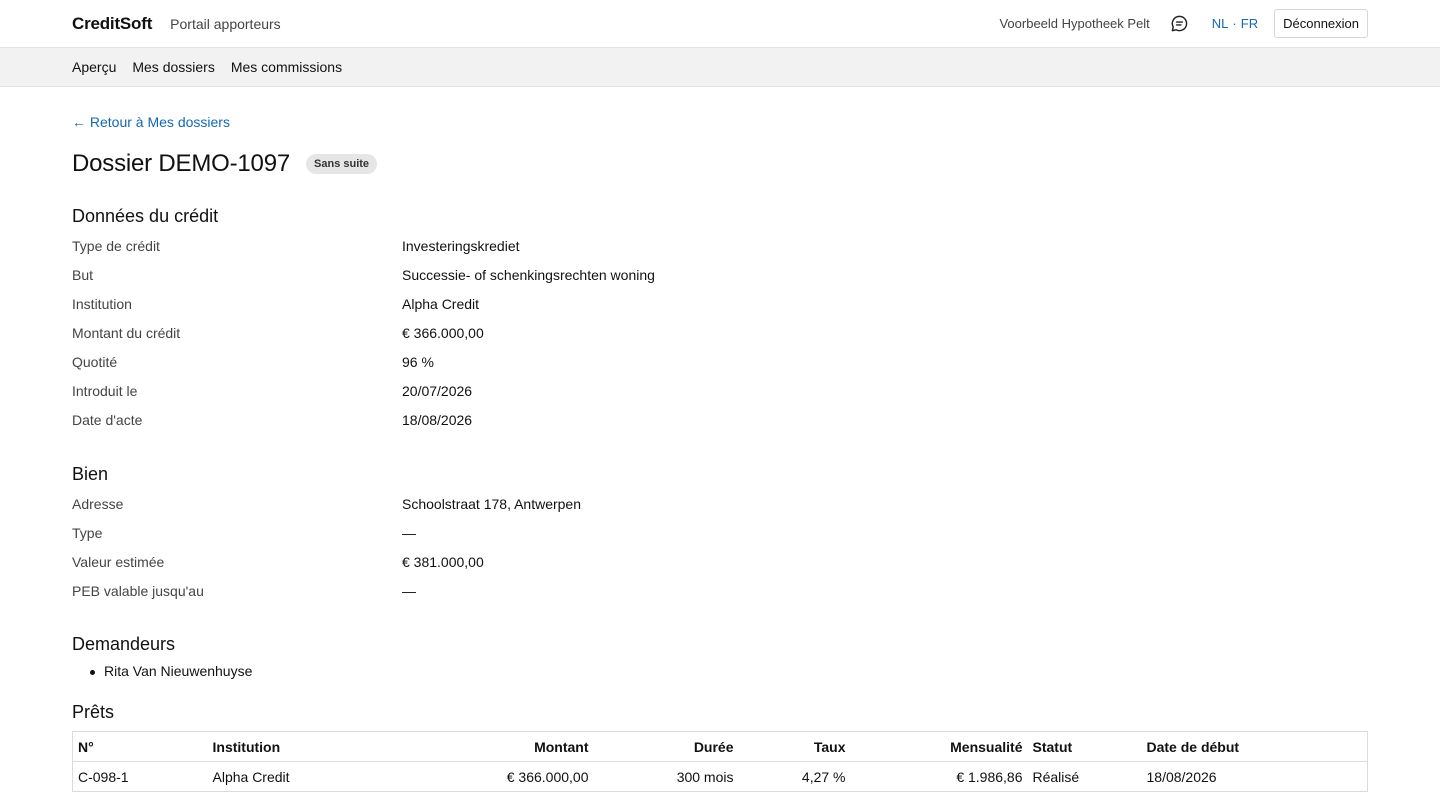 This screenshot has height=800, width=1440. I want to click on main-nav: Aperçu Mes dossiers Mes commissions, so click(720, 67).